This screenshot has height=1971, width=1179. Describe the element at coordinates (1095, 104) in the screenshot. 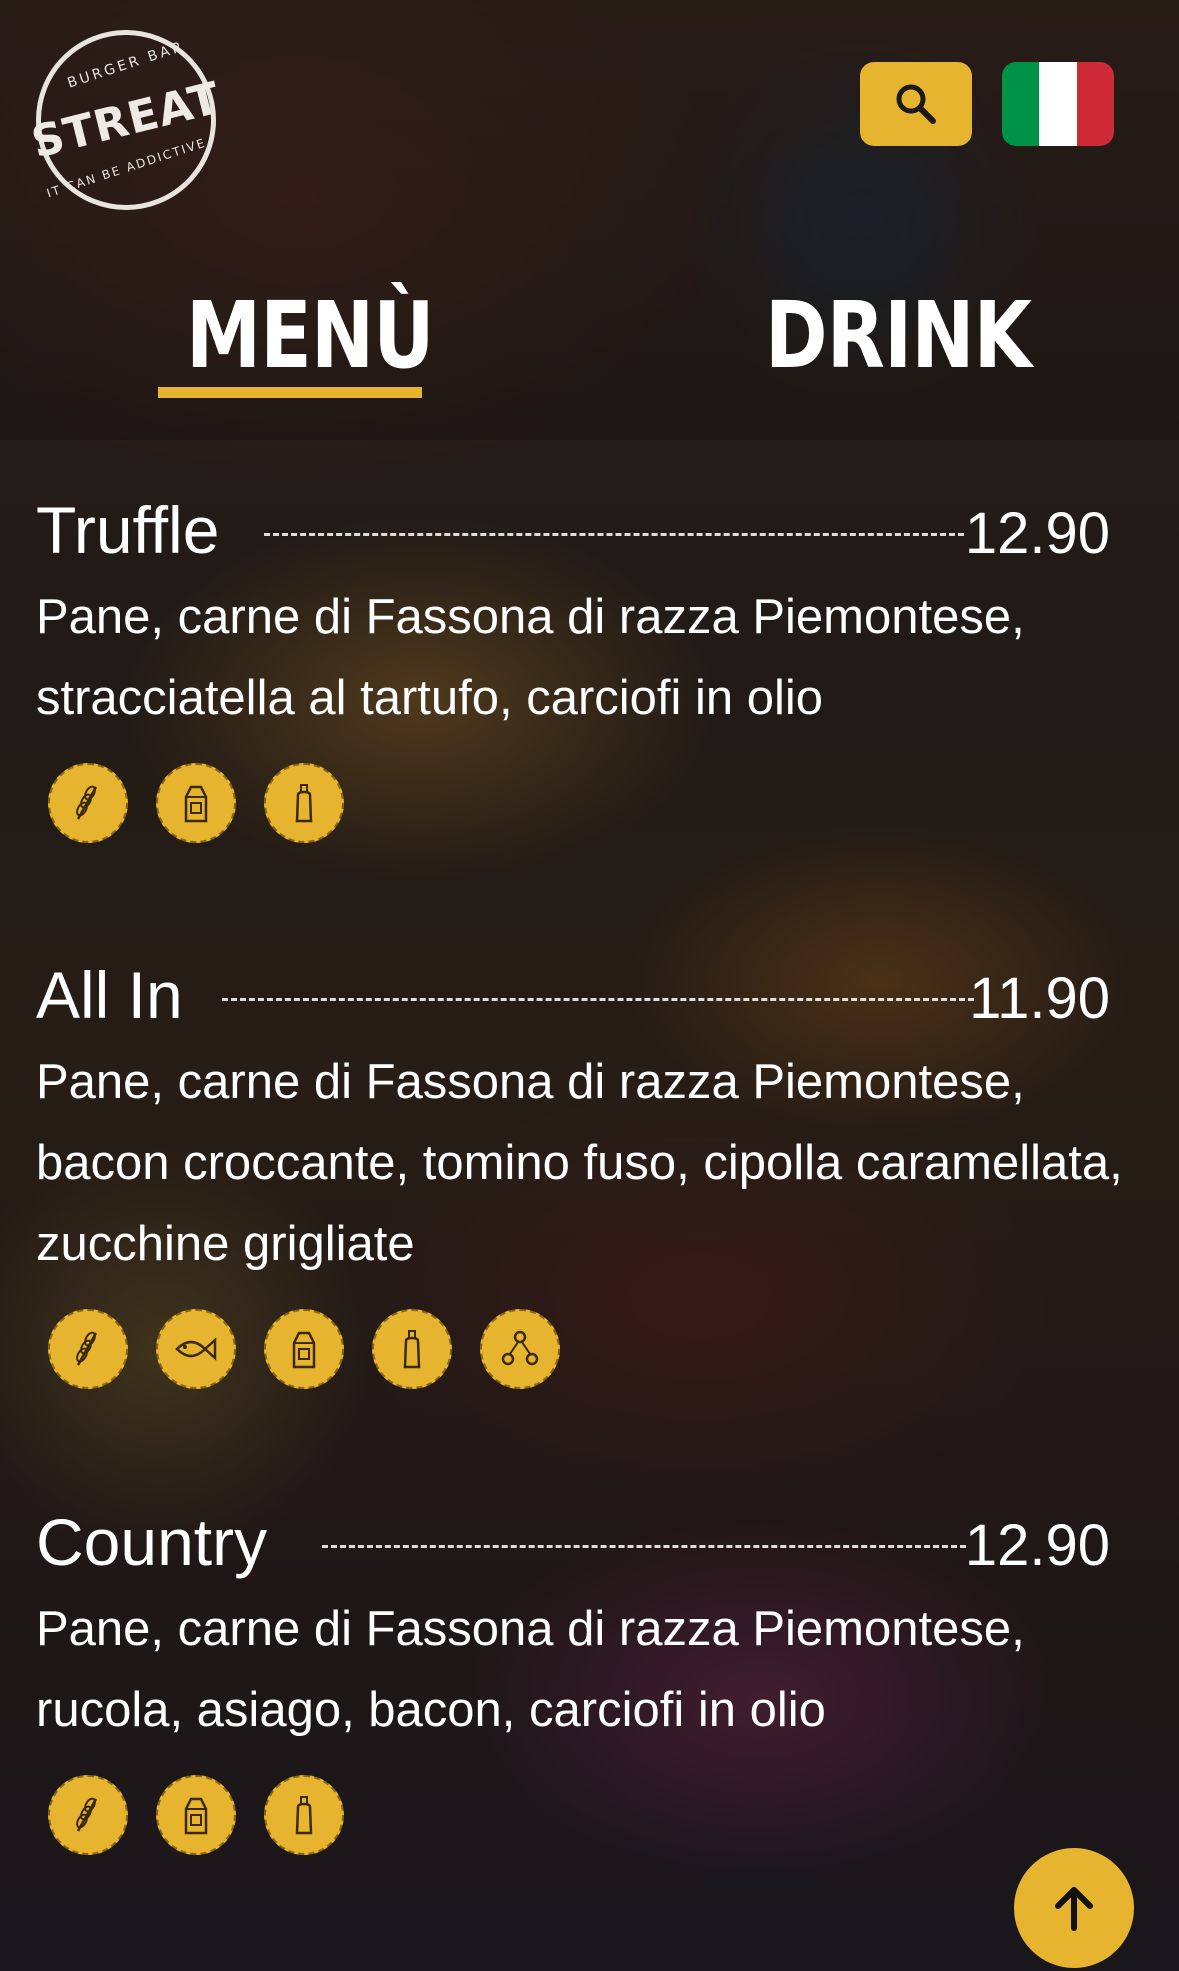

I see `flag-stripe-red` at that location.